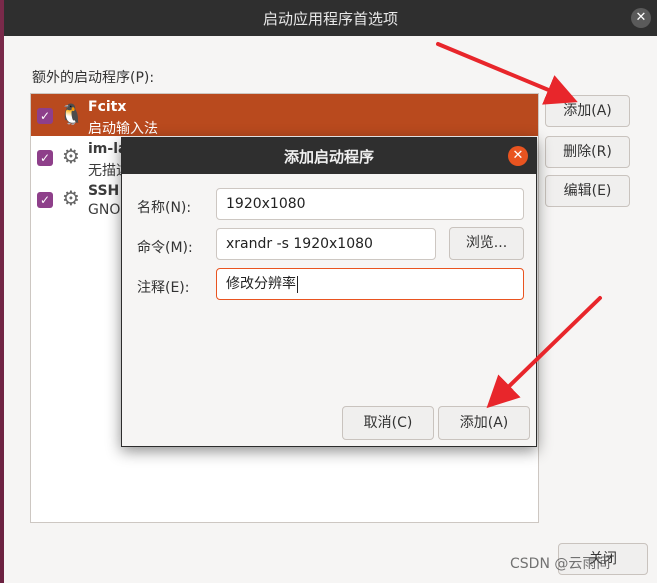 The width and height of the screenshot is (657, 583). What do you see at coordinates (370, 204) in the screenshot?
I see `name-field: 1920x1080` at bounding box center [370, 204].